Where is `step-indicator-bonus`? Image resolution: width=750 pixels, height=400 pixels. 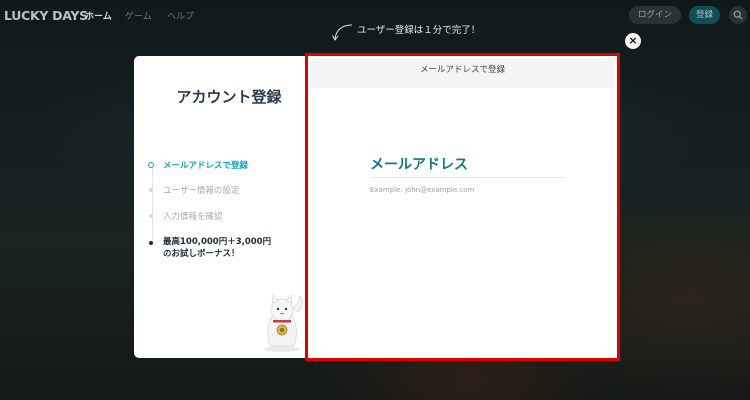
step-indicator-bonus is located at coordinates (151, 243).